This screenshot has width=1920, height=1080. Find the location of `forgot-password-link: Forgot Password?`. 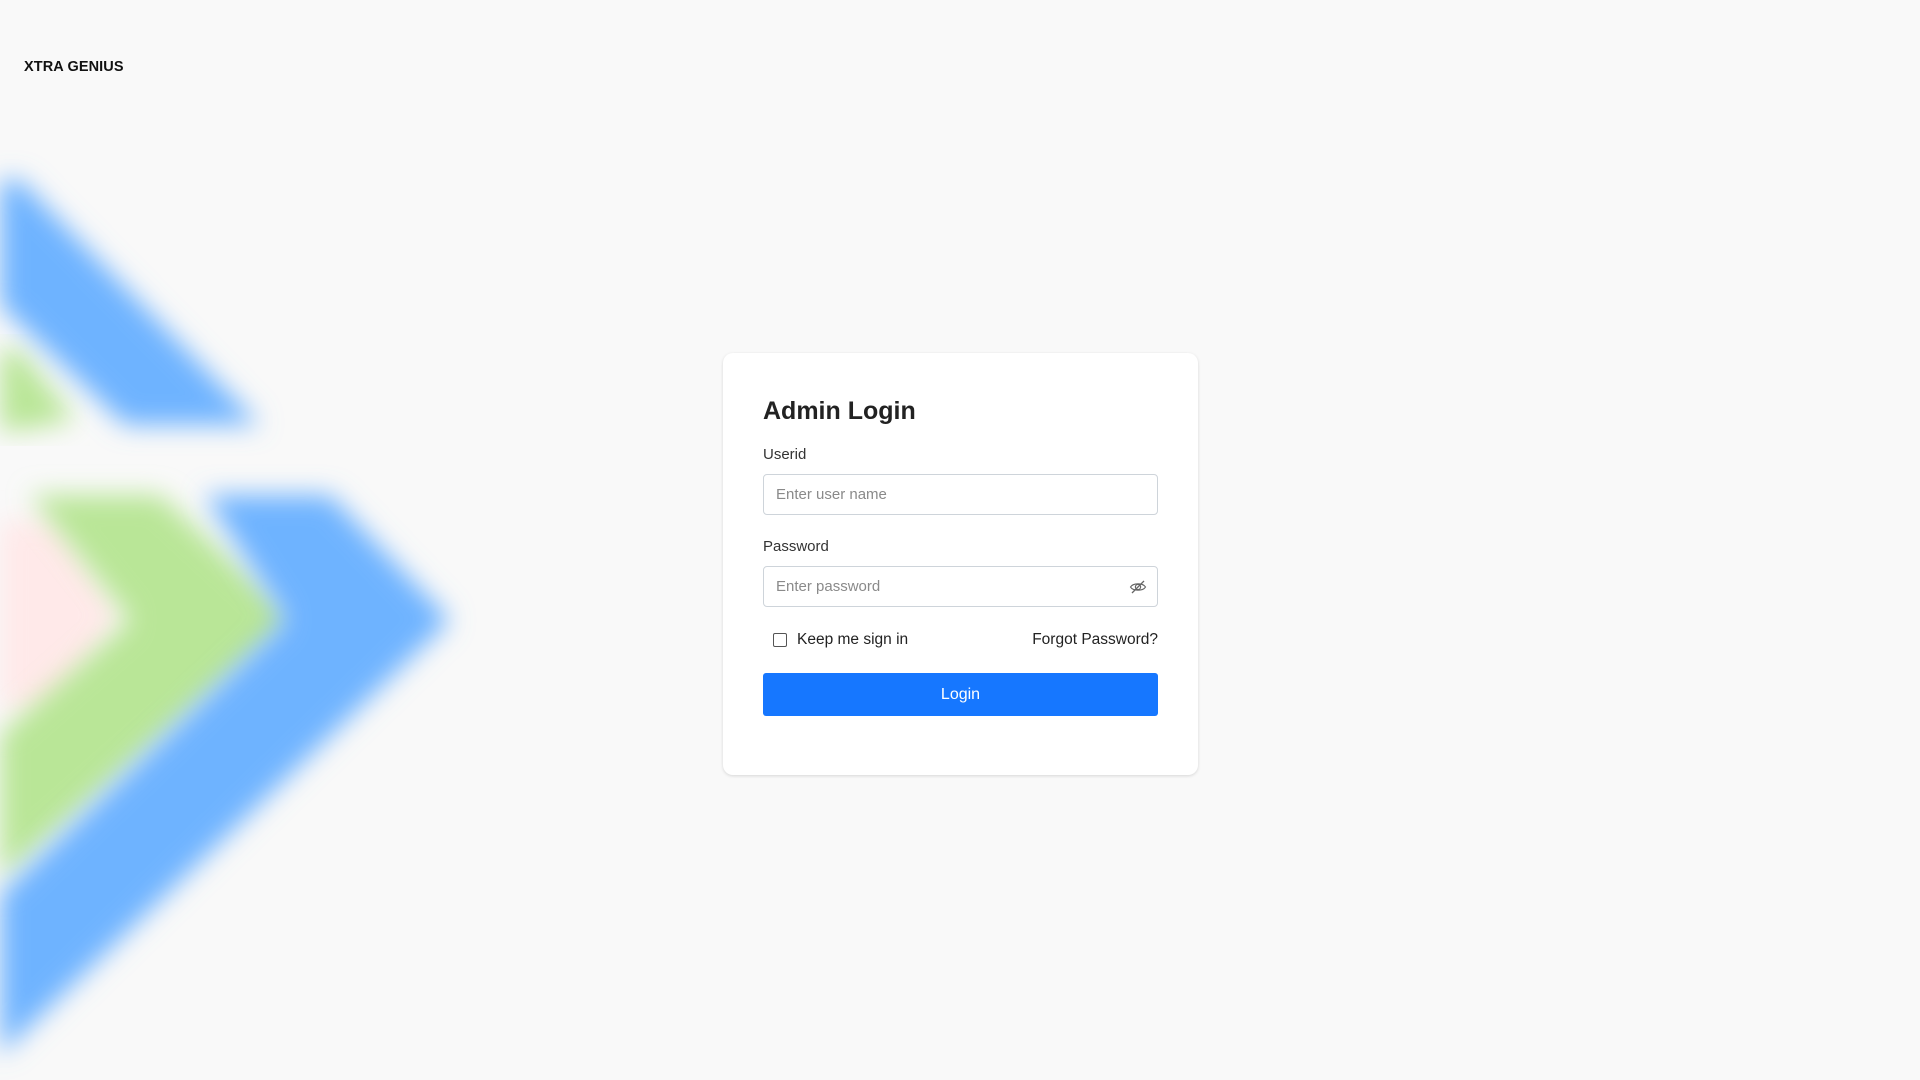

forgot-password-link: Forgot Password? is located at coordinates (1095, 640).